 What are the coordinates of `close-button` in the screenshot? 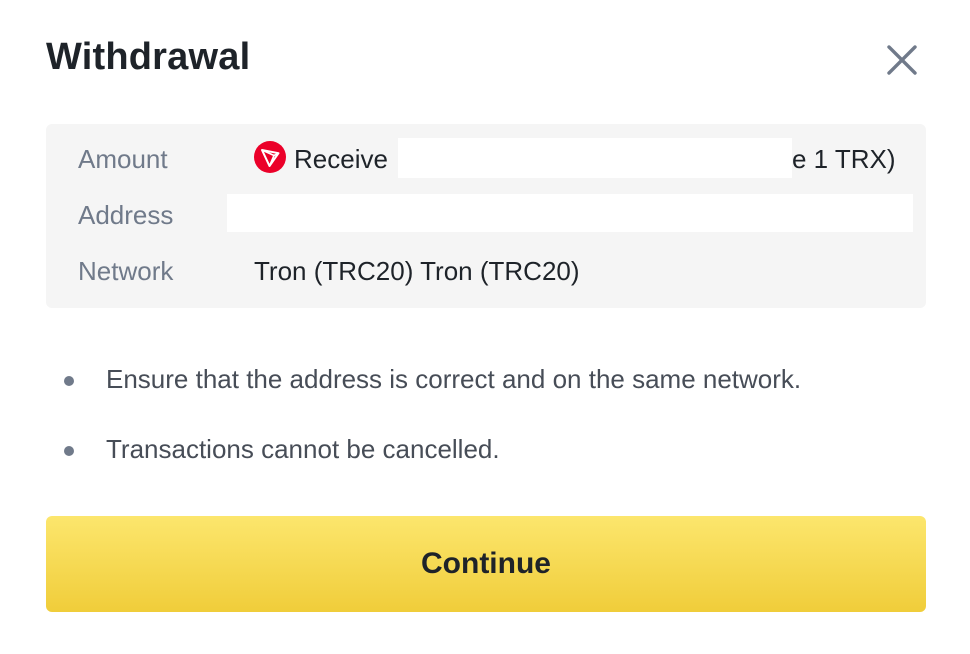 It's located at (902, 60).